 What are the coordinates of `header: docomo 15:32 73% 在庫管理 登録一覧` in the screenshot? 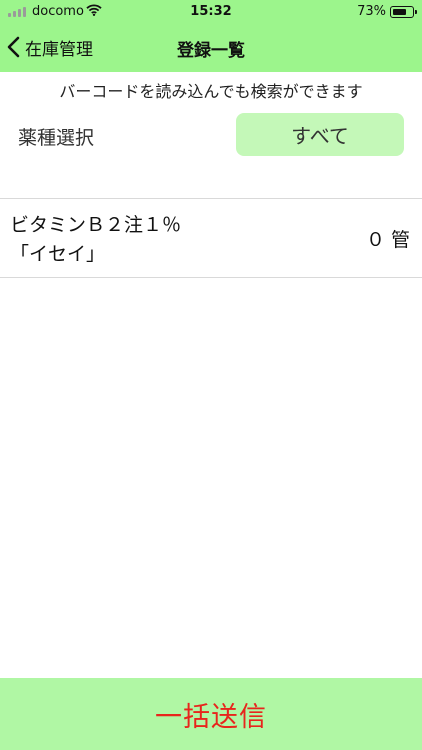 It's located at (211, 36).